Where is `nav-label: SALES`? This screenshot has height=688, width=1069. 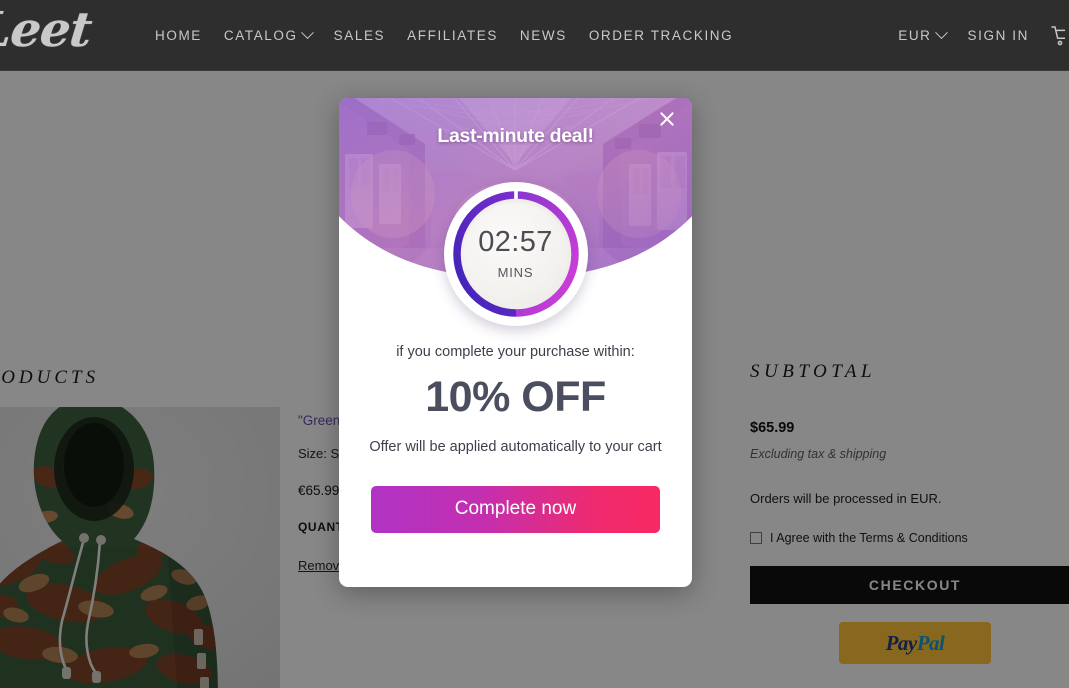 nav-label: SALES is located at coordinates (359, 35).